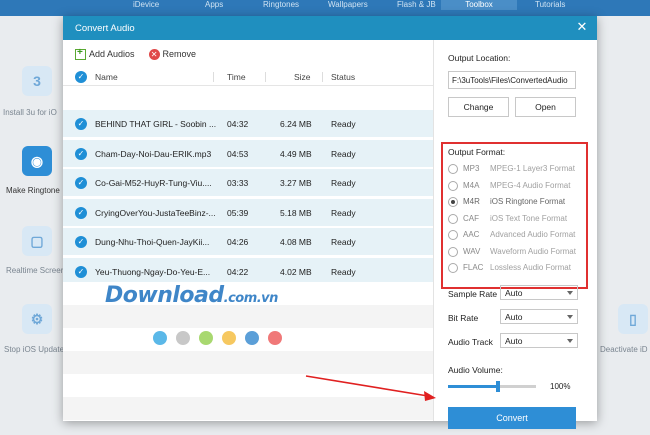 Image resolution: width=650 pixels, height=435 pixels. I want to click on output-format-label: Output Format:, so click(477, 152).